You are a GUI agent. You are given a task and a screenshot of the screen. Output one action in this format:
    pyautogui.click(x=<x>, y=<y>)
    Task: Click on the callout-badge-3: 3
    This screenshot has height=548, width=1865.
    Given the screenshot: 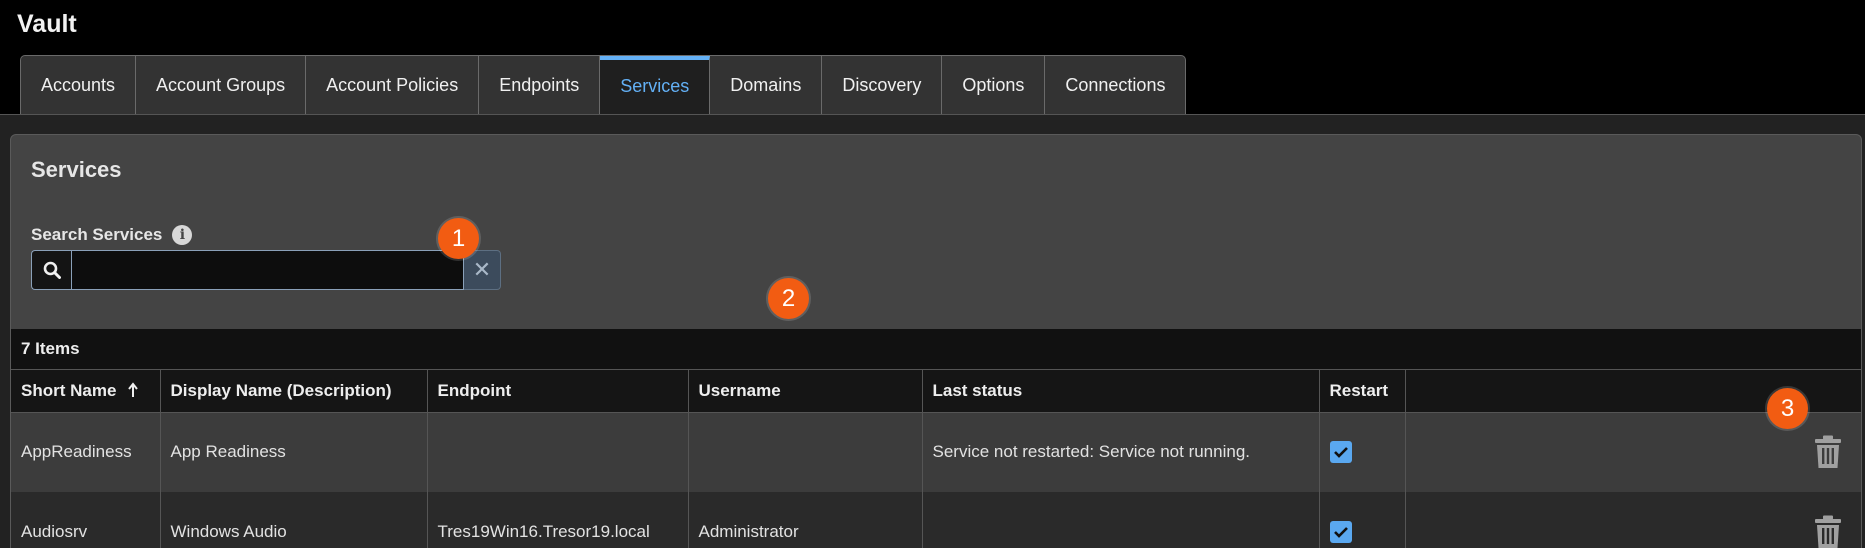 What is the action you would take?
    pyautogui.click(x=1787, y=408)
    